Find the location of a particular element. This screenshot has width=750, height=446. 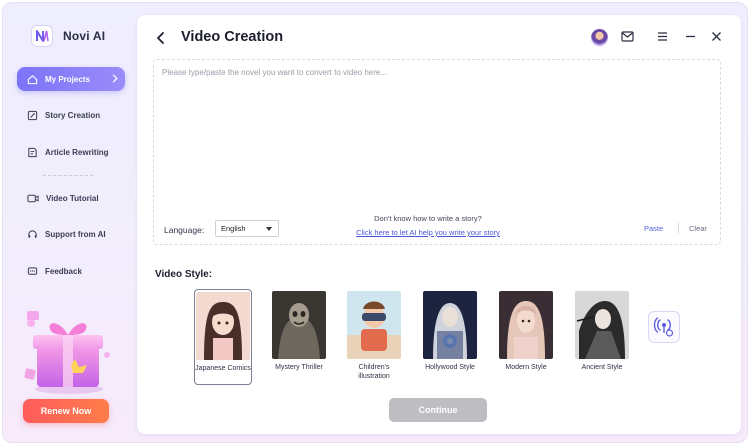

video-icon is located at coordinates (33, 198).